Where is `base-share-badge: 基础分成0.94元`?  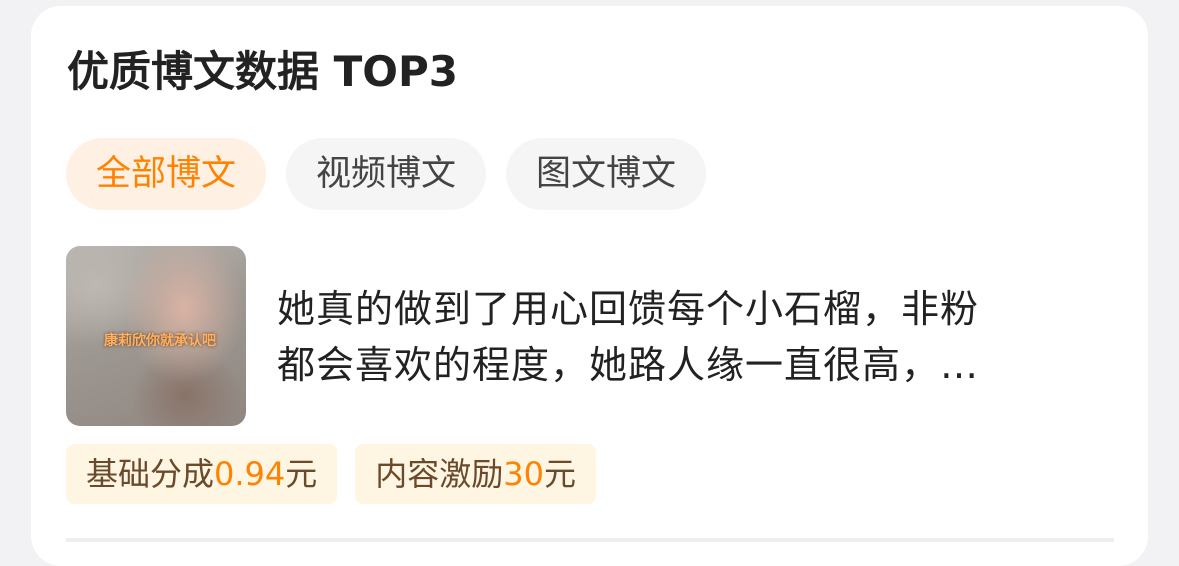 base-share-badge: 基础分成0.94元 is located at coordinates (202, 474).